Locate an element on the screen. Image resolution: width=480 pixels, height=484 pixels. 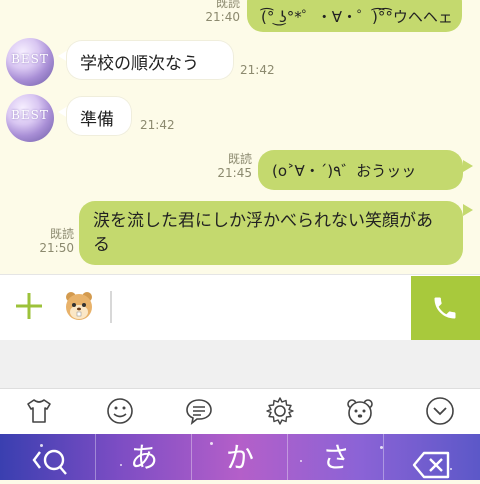
text-cursor is located at coordinates (111, 307).